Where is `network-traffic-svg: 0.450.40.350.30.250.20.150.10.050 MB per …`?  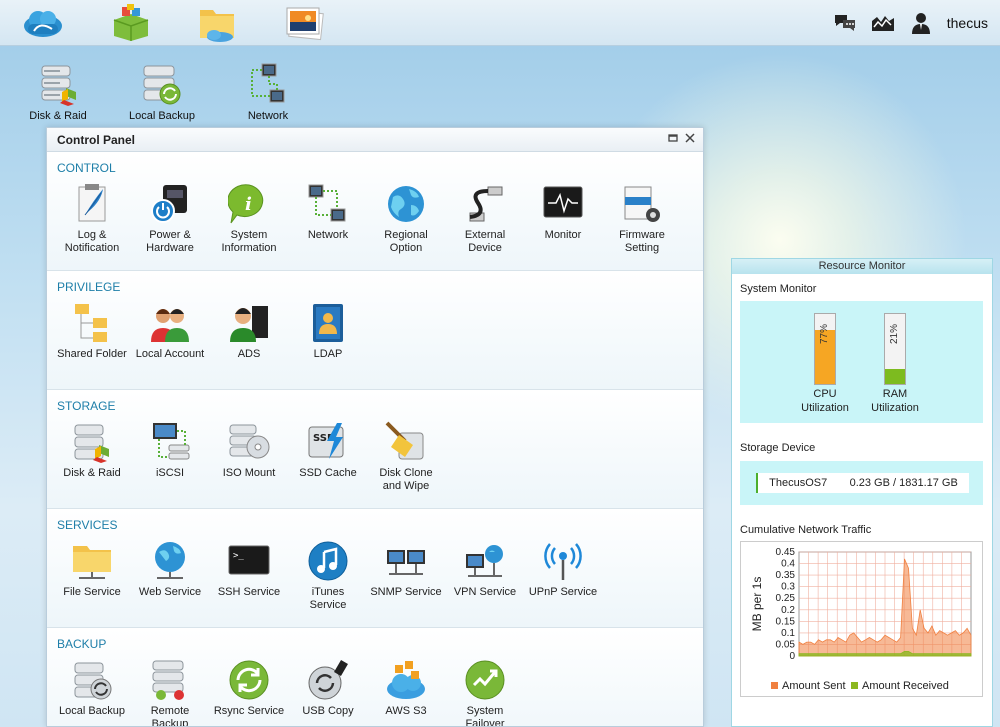 network-traffic-svg: 0.450.40.350.30.250.20.150.10.050 MB per … is located at coordinates (861, 619).